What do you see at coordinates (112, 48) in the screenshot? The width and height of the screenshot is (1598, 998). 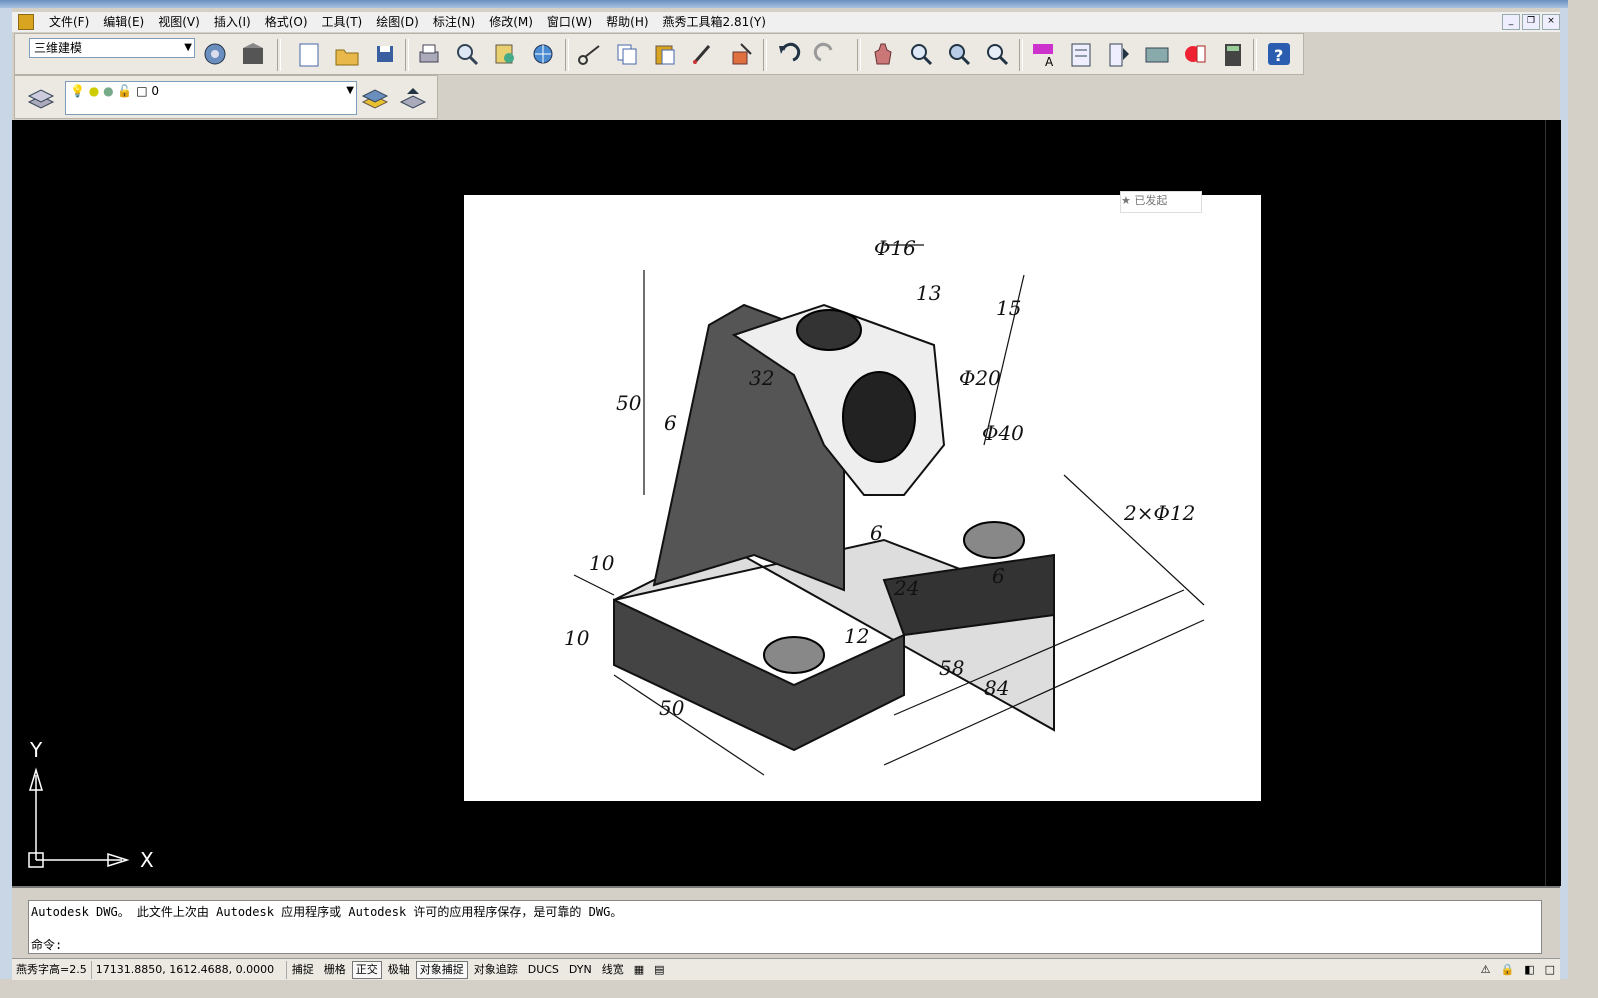 I see `workspace-dropdown: 三维建模 ▼` at bounding box center [112, 48].